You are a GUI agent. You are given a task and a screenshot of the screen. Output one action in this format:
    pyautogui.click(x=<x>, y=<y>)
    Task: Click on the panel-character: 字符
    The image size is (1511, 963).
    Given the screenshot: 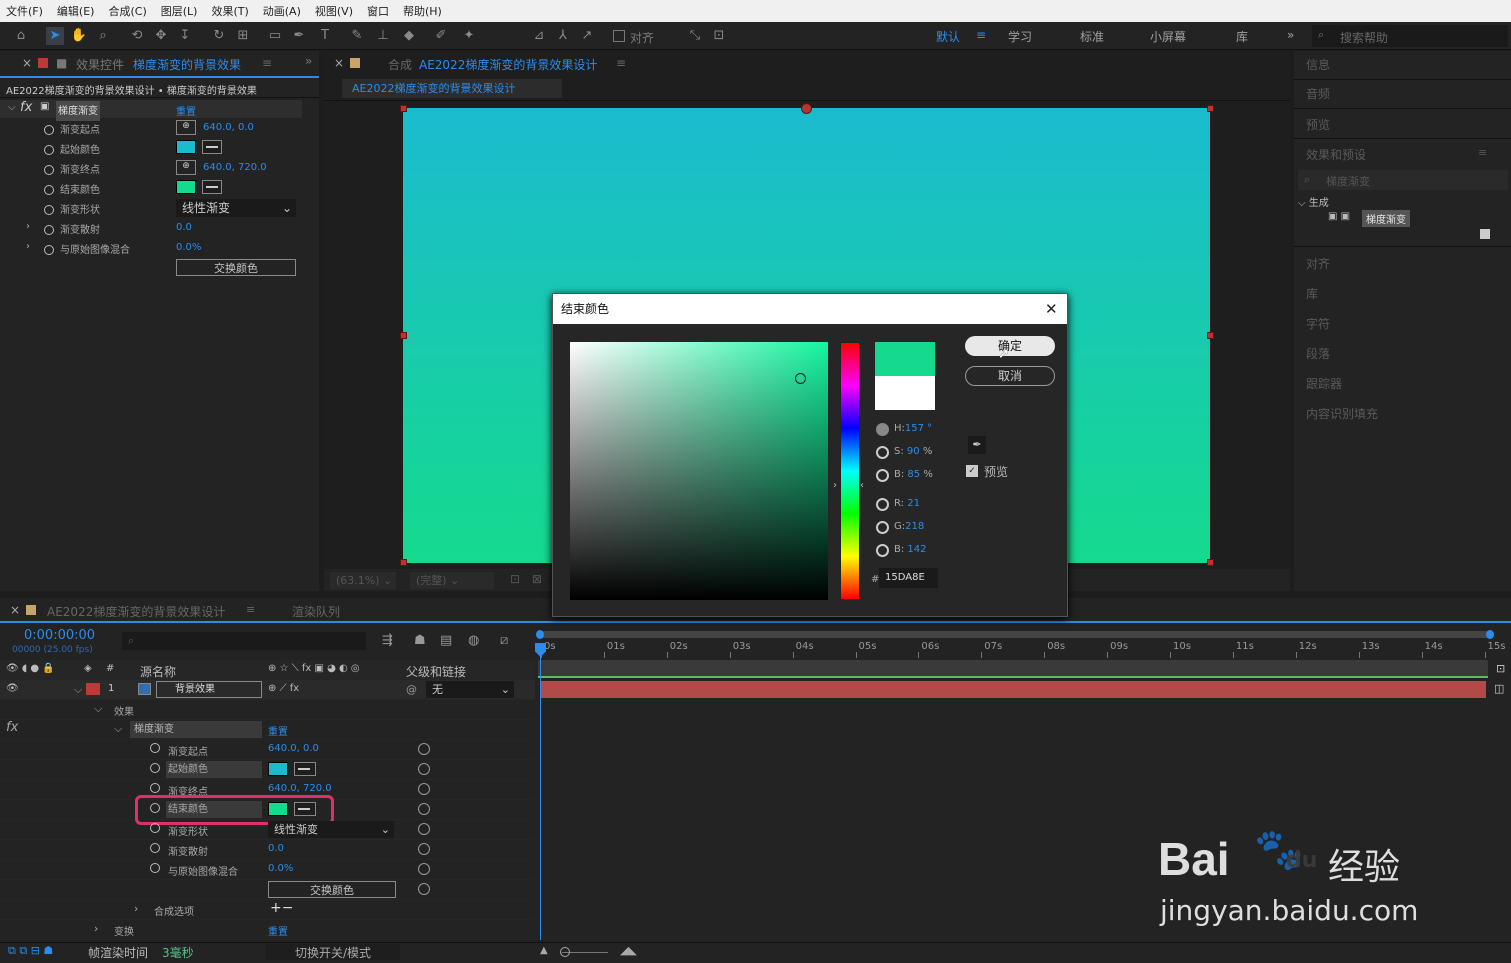 What is the action you would take?
    pyautogui.click(x=1318, y=323)
    